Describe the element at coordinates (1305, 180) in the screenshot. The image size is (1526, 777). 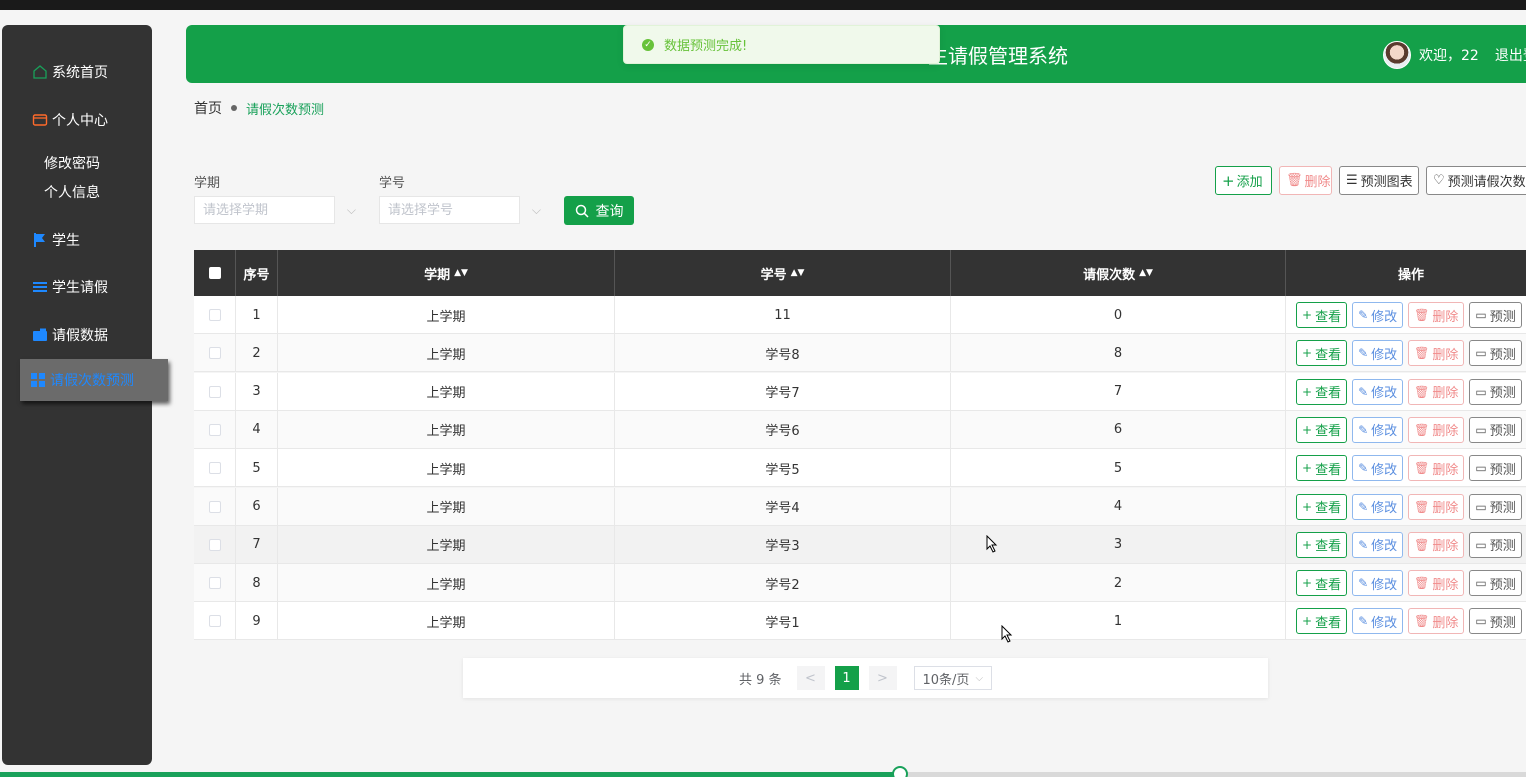
I see `batch-delete-button: 🗑 删除` at that location.